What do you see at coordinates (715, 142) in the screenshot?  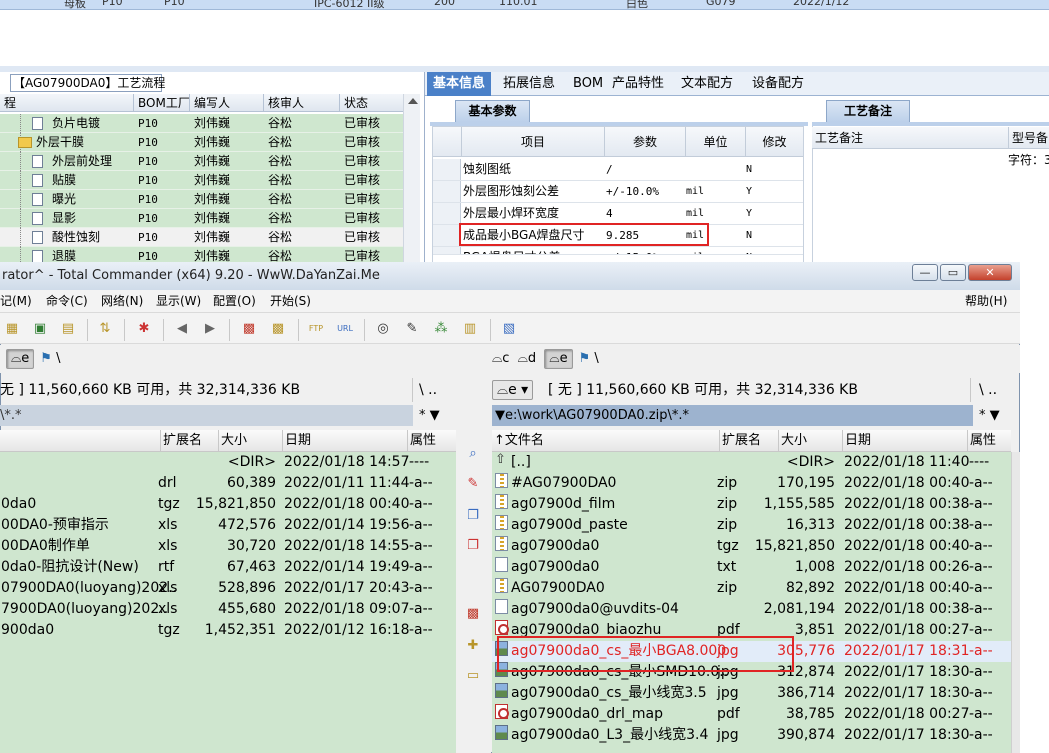 I see `col-header-unit: 单位` at bounding box center [715, 142].